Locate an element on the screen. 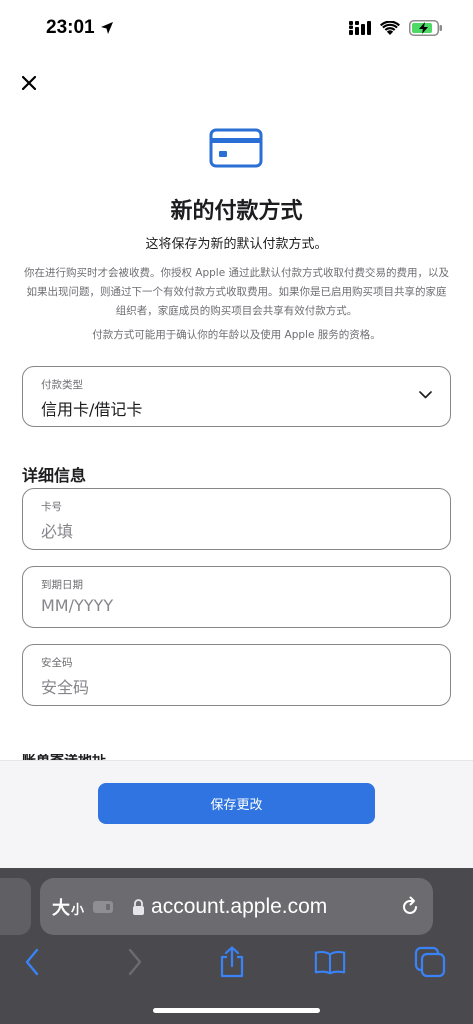 The height and width of the screenshot is (1024, 473). reload-icon is located at coordinates (410, 907).